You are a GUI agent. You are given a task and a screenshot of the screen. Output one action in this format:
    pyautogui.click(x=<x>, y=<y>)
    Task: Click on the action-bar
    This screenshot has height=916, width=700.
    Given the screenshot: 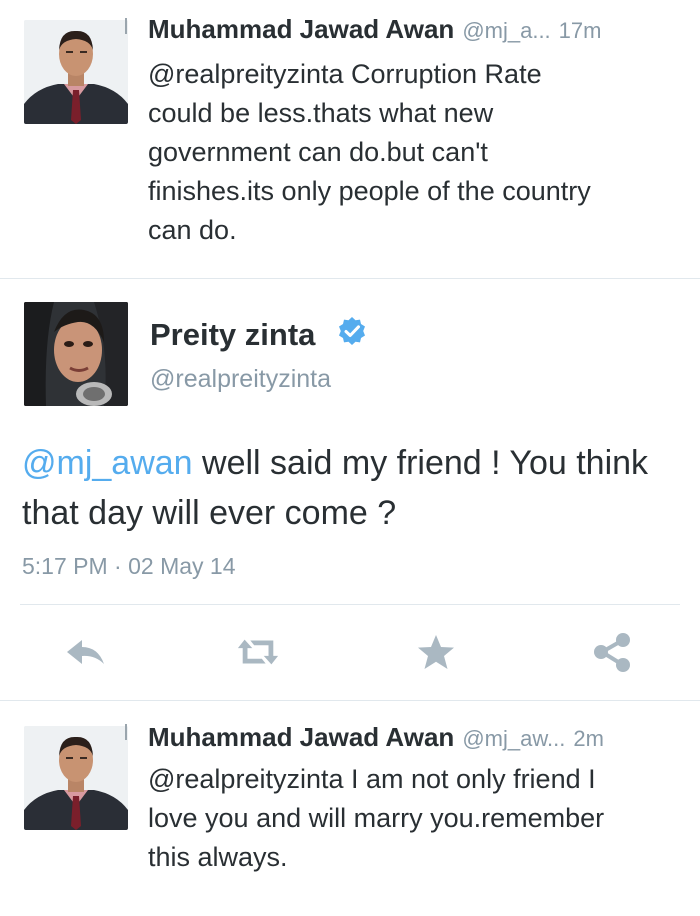 What is the action you would take?
    pyautogui.click(x=350, y=655)
    